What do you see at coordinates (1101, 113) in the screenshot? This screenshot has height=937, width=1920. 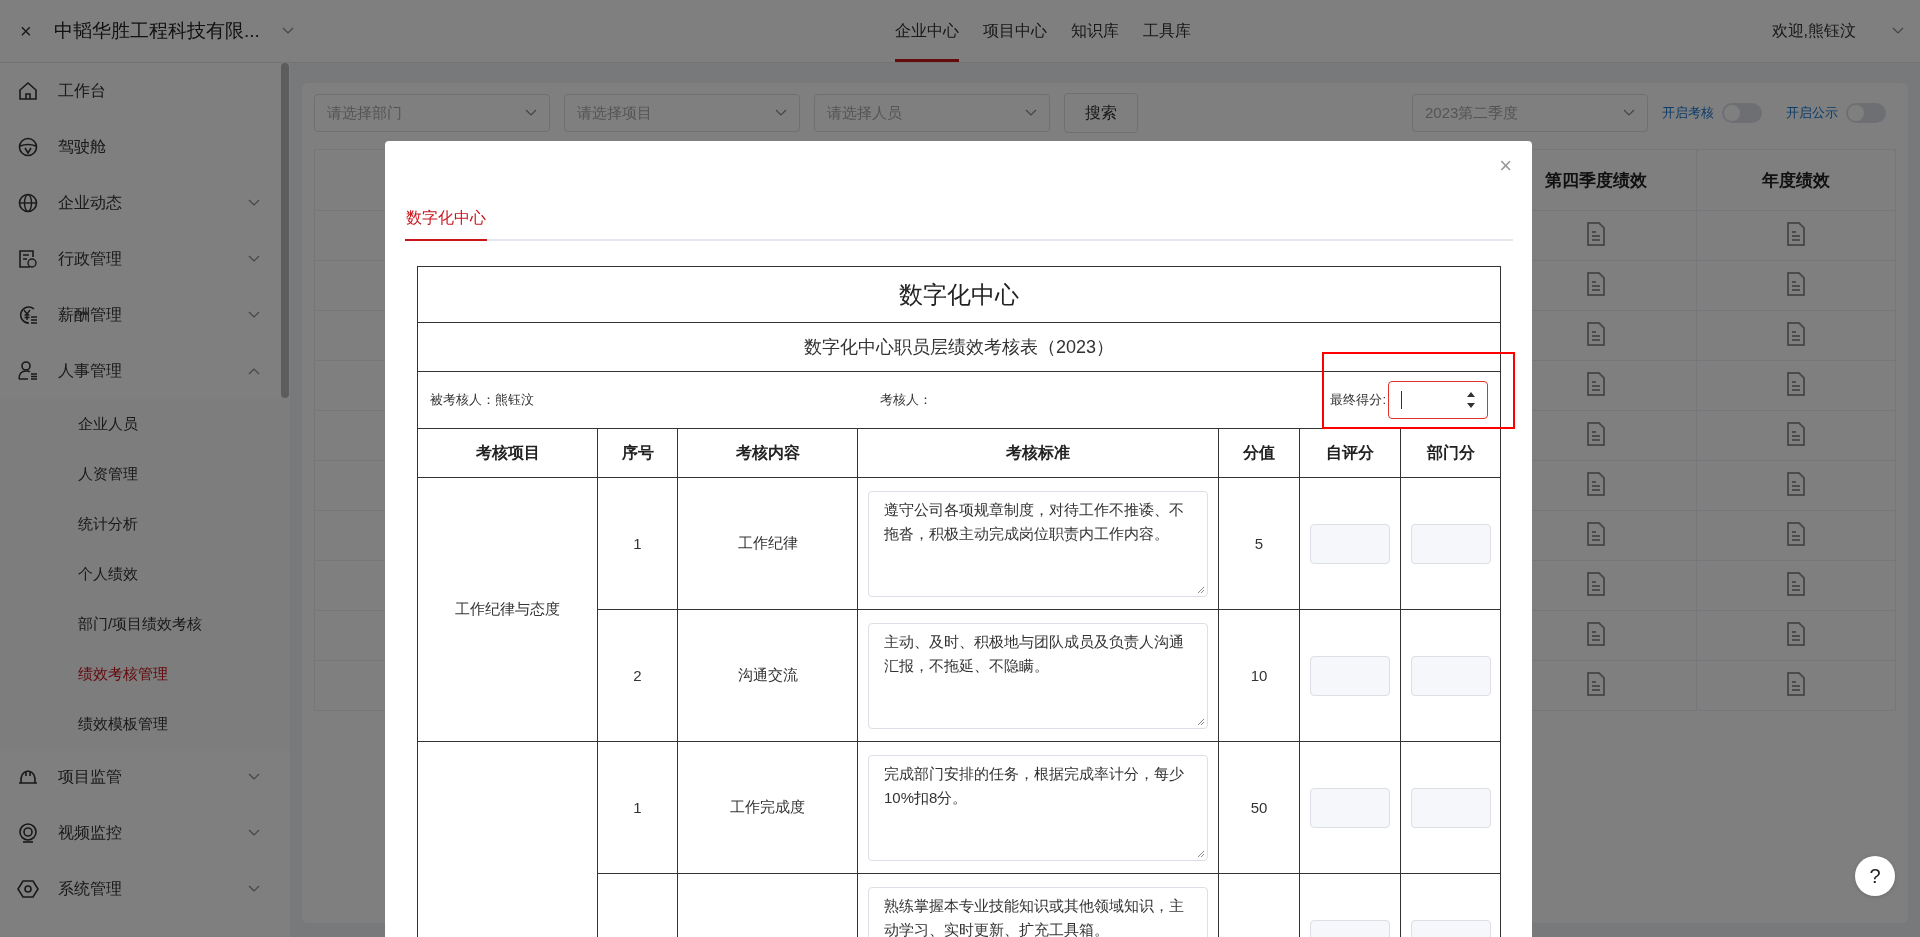 I see `search-button: 搜索` at bounding box center [1101, 113].